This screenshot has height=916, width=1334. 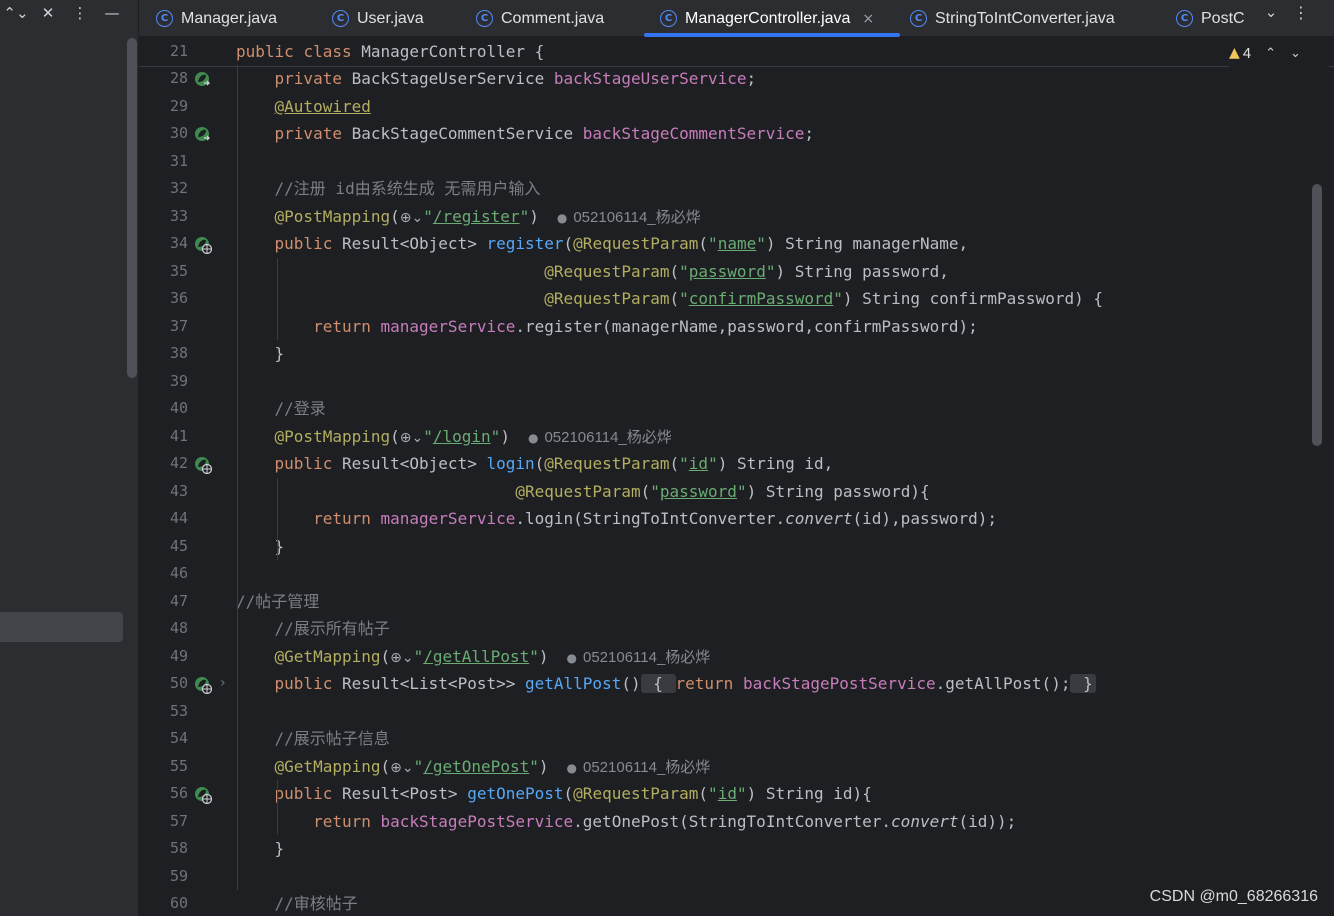 I want to click on line-number: 44, so click(x=163, y=518).